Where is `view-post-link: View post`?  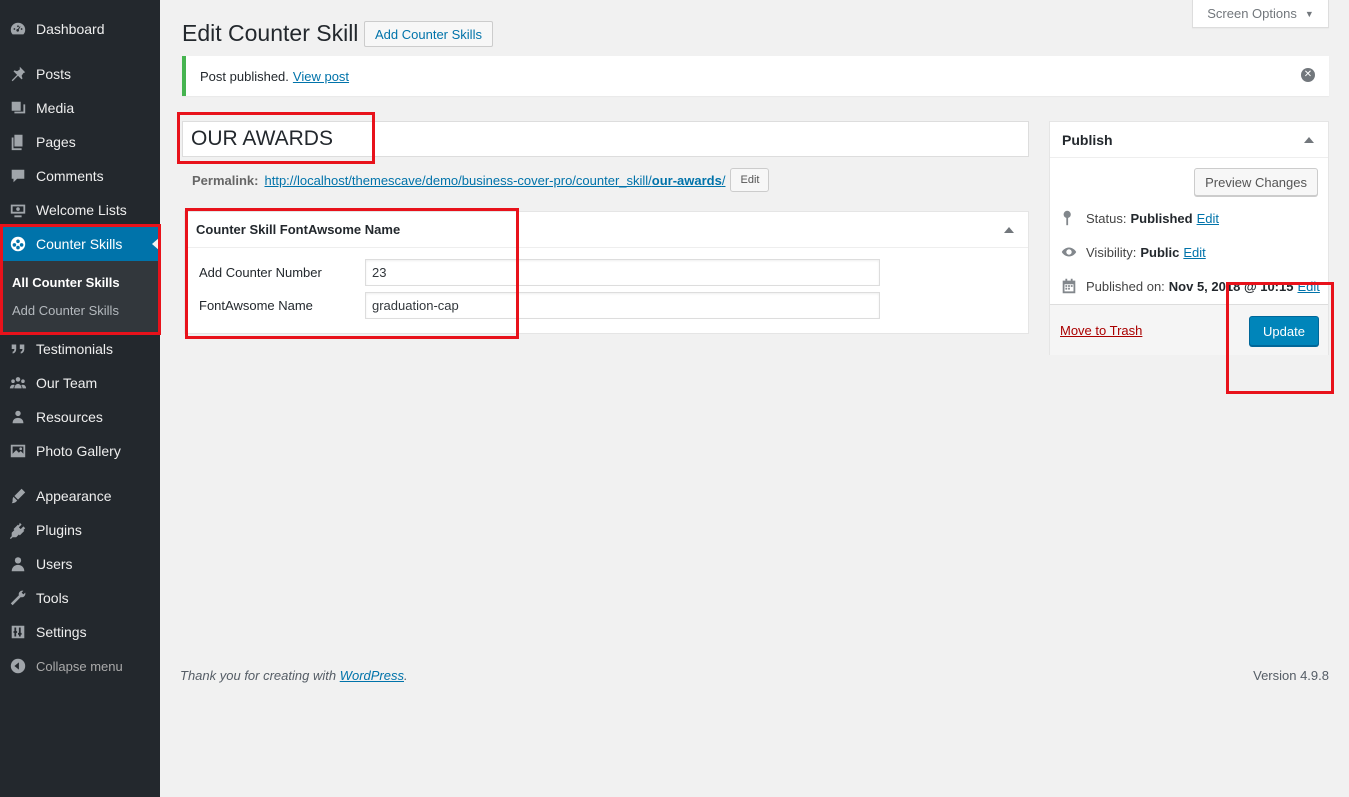
view-post-link: View post is located at coordinates (321, 76).